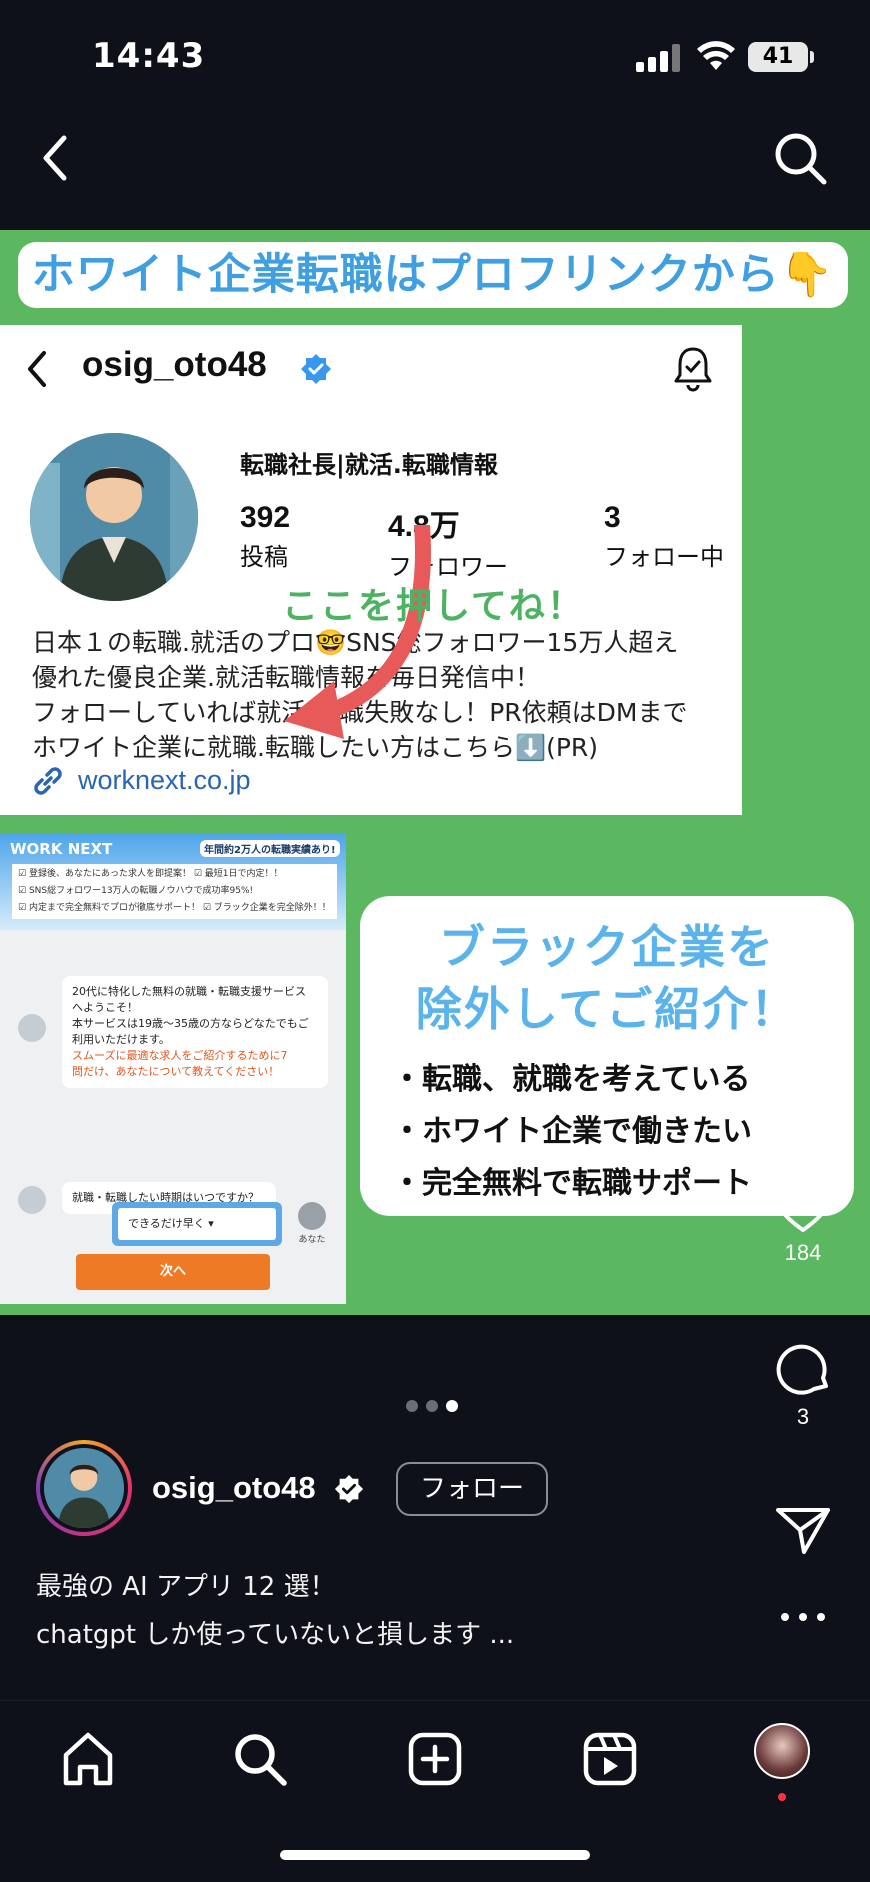 The image size is (870, 1882). I want to click on profile-username: osig_oto48, so click(174, 364).